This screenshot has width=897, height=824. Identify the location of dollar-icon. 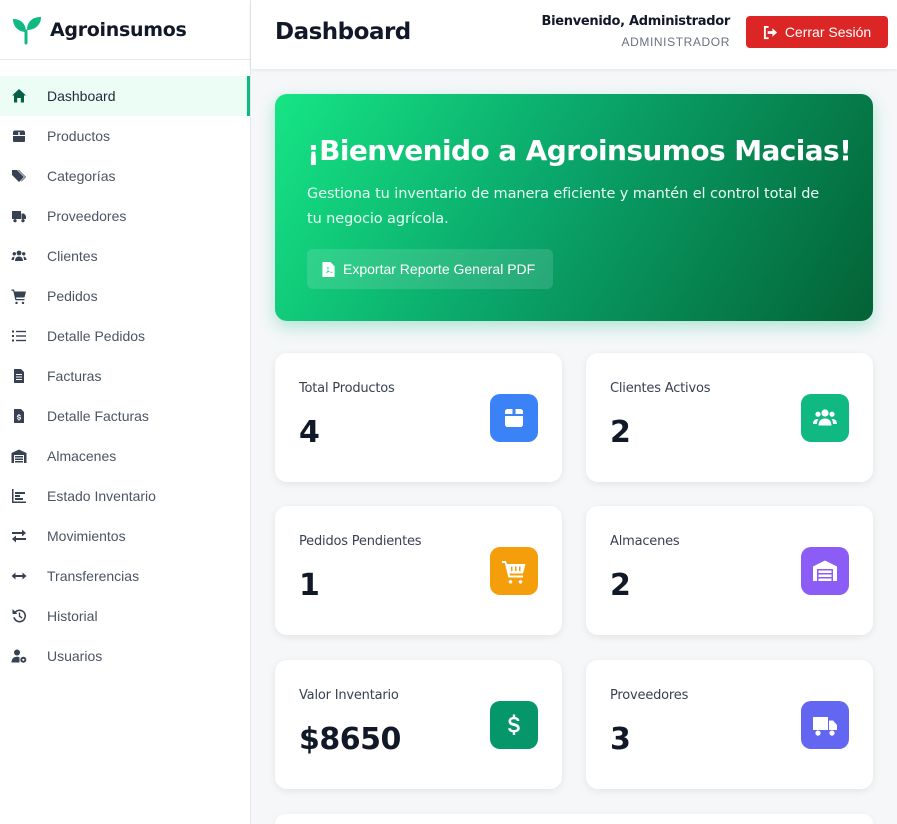
(514, 725).